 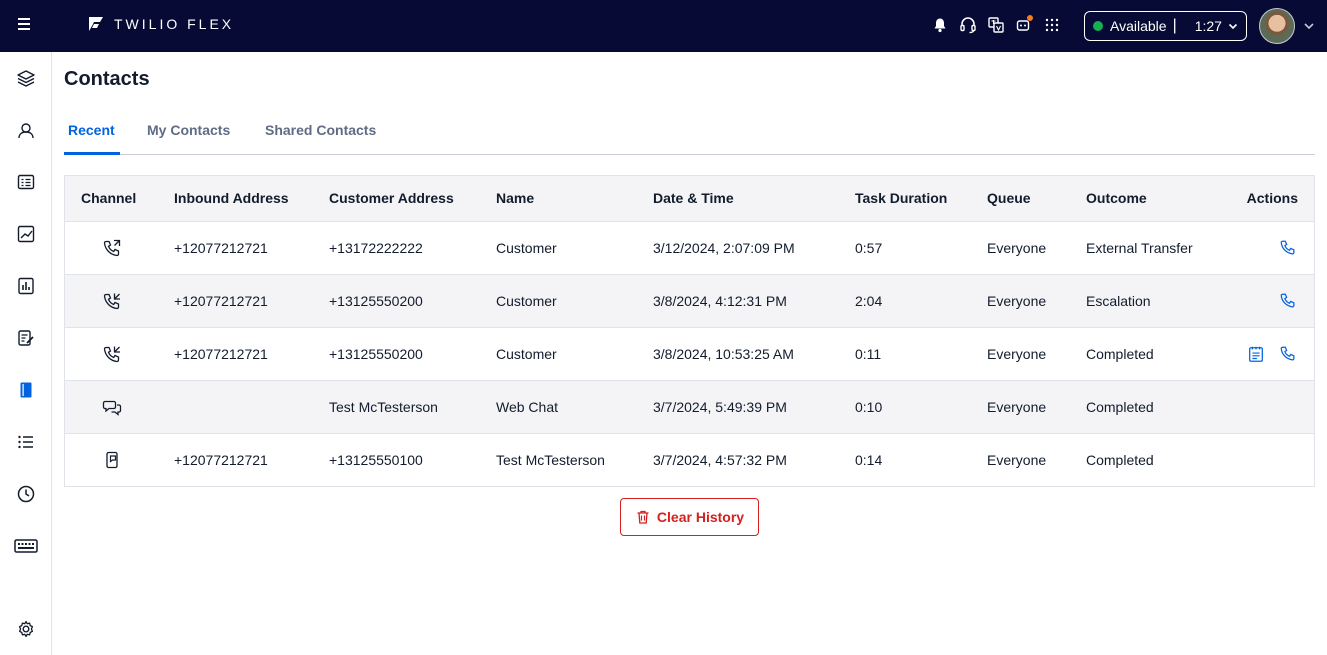 What do you see at coordinates (26, 234) in the screenshot?
I see `analytics-icon` at bounding box center [26, 234].